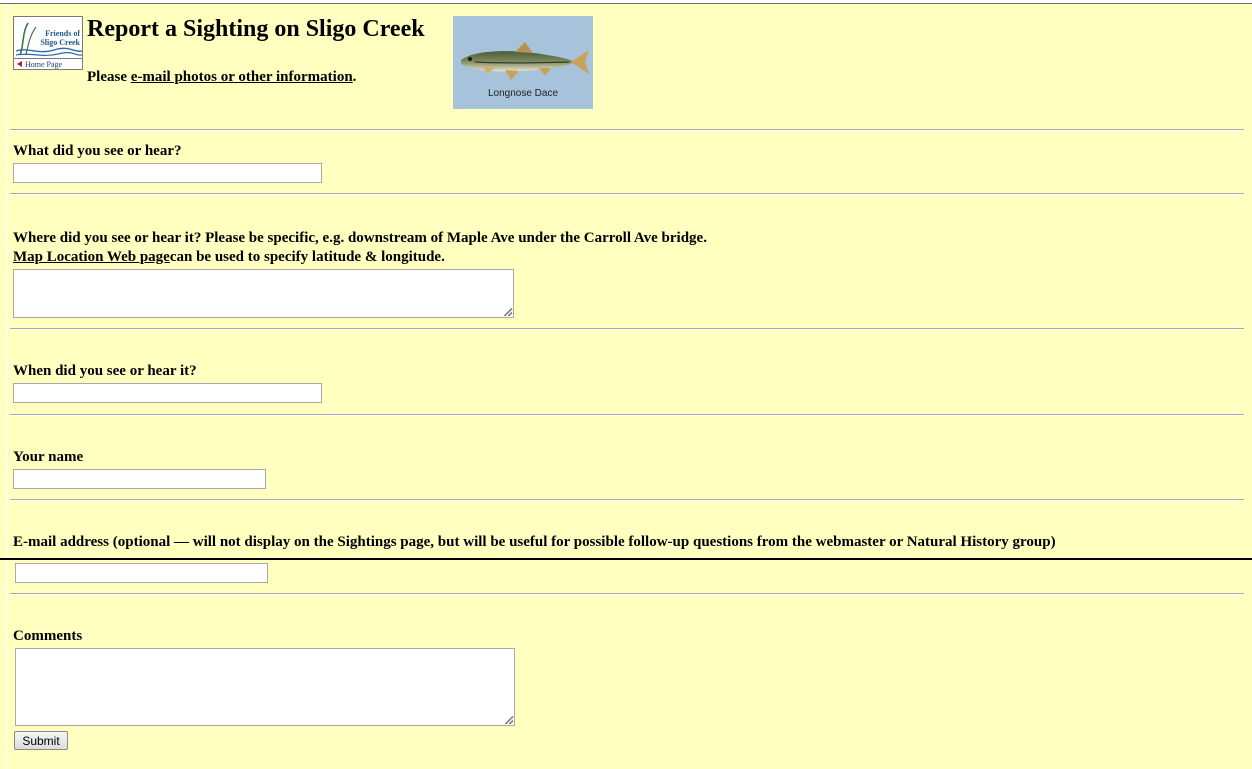  What do you see at coordinates (48, 636) in the screenshot?
I see `comments-label: Comments` at bounding box center [48, 636].